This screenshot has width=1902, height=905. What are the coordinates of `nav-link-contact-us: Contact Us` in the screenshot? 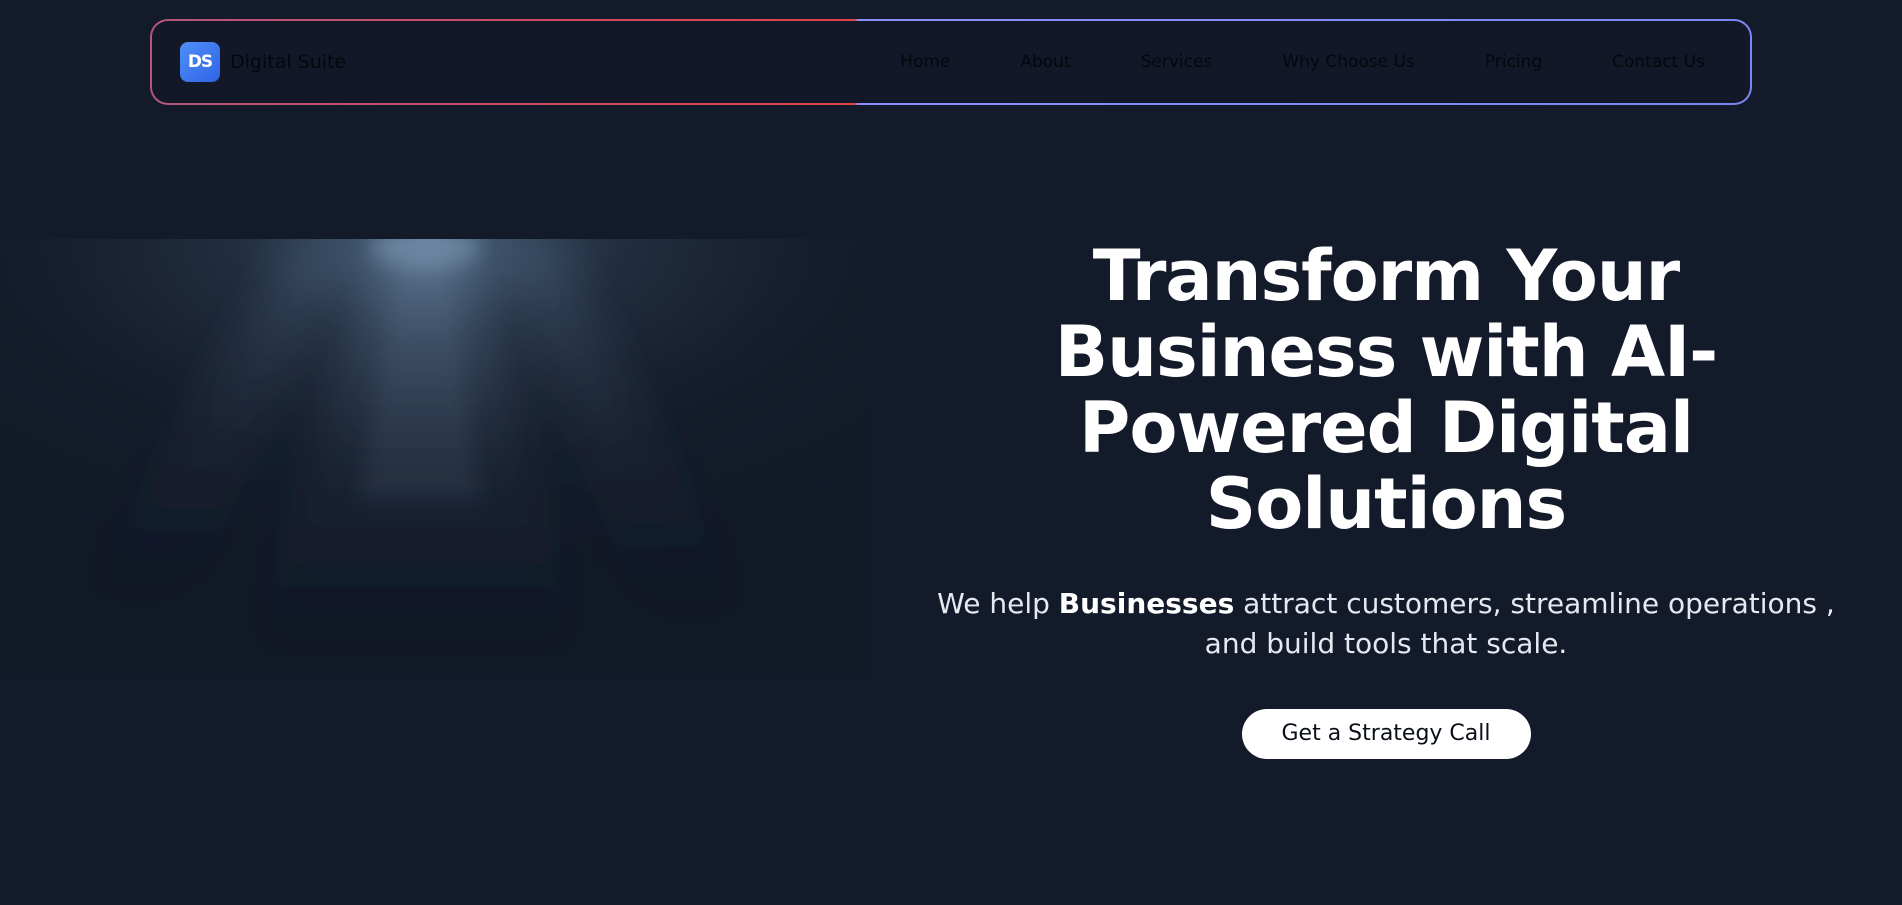 It's located at (1658, 62).